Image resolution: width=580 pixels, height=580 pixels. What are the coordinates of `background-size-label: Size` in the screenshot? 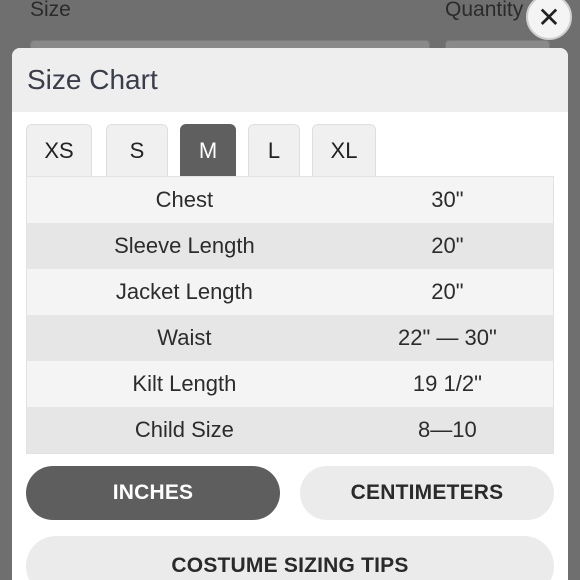 It's located at (50, 10).